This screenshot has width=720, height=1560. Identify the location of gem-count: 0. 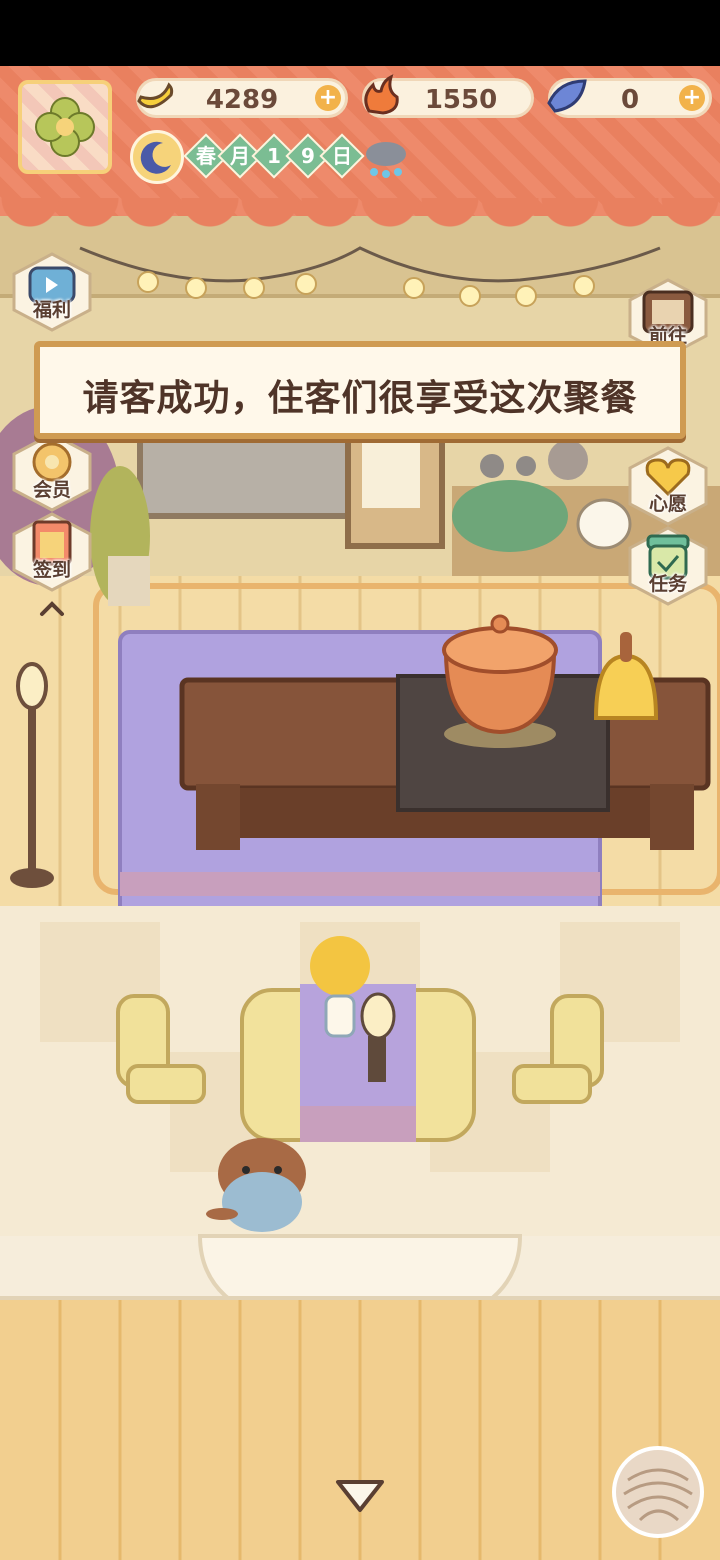
(630, 100).